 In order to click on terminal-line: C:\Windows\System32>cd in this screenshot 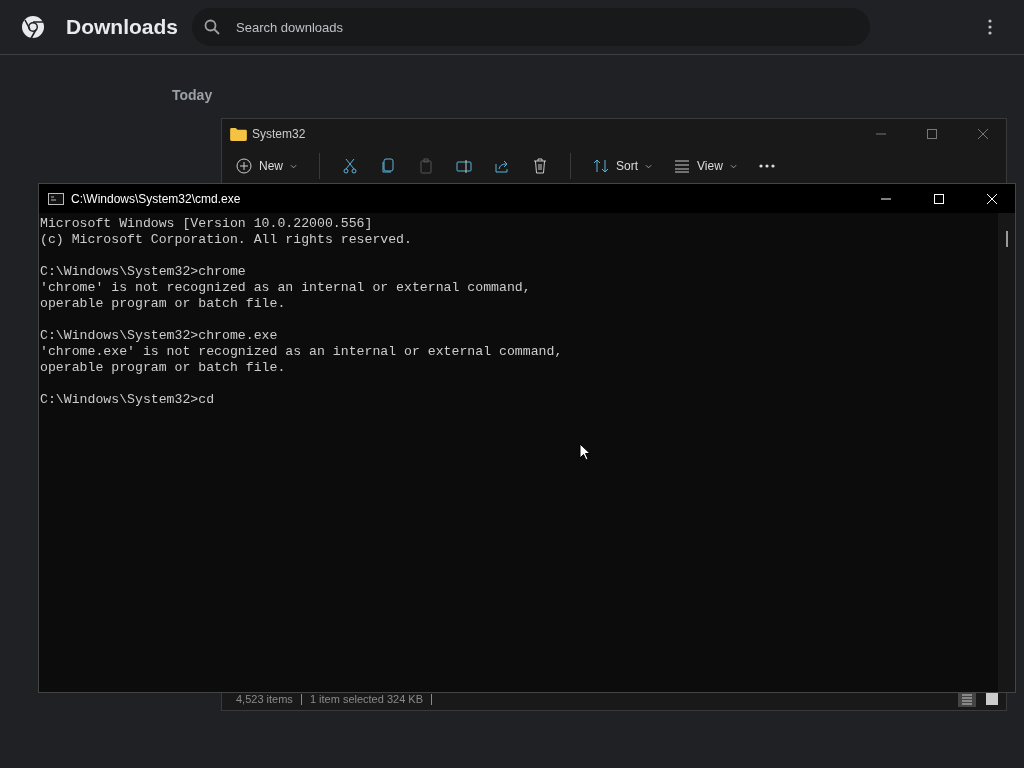, I will do `click(127, 400)`.